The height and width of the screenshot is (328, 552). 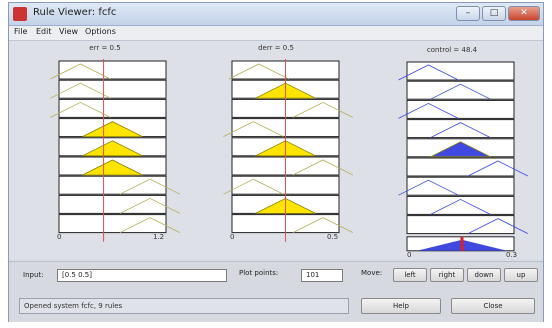 I want to click on matlab-icon, so click(x=20, y=14).